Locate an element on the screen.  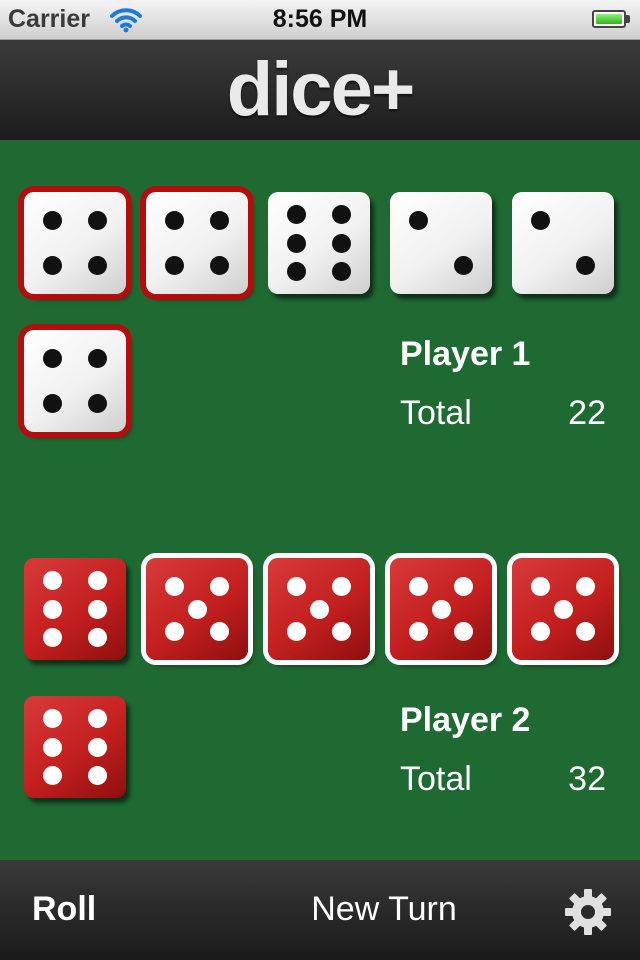
player2-name: Player 2 is located at coordinates (465, 720).